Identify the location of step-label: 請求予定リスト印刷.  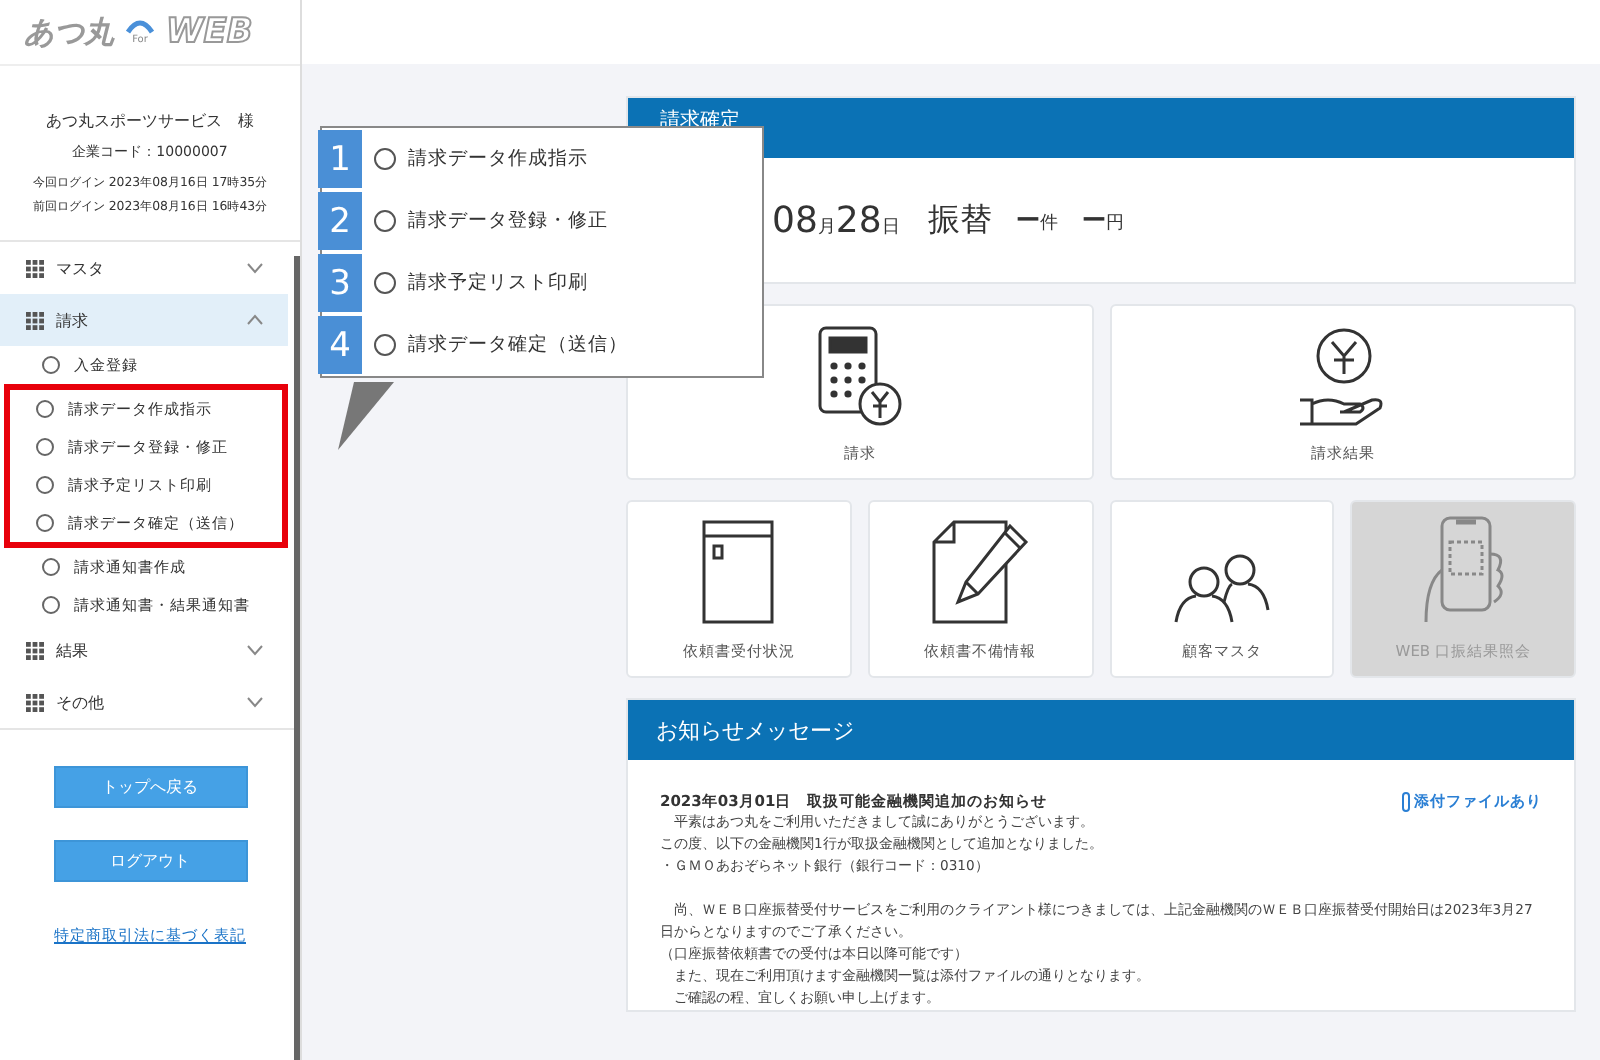
(498, 283).